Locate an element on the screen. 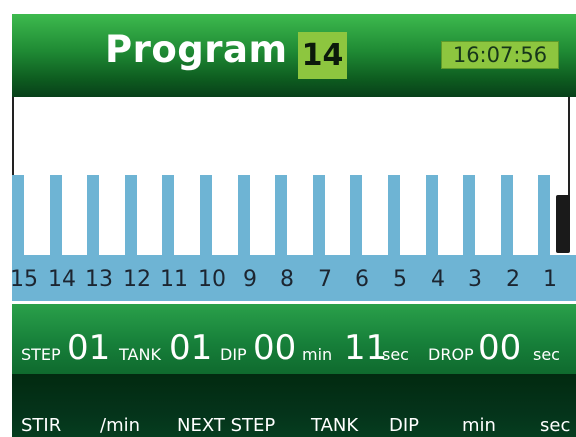 The image size is (576, 437). dipper-wire is located at coordinates (569, 147).